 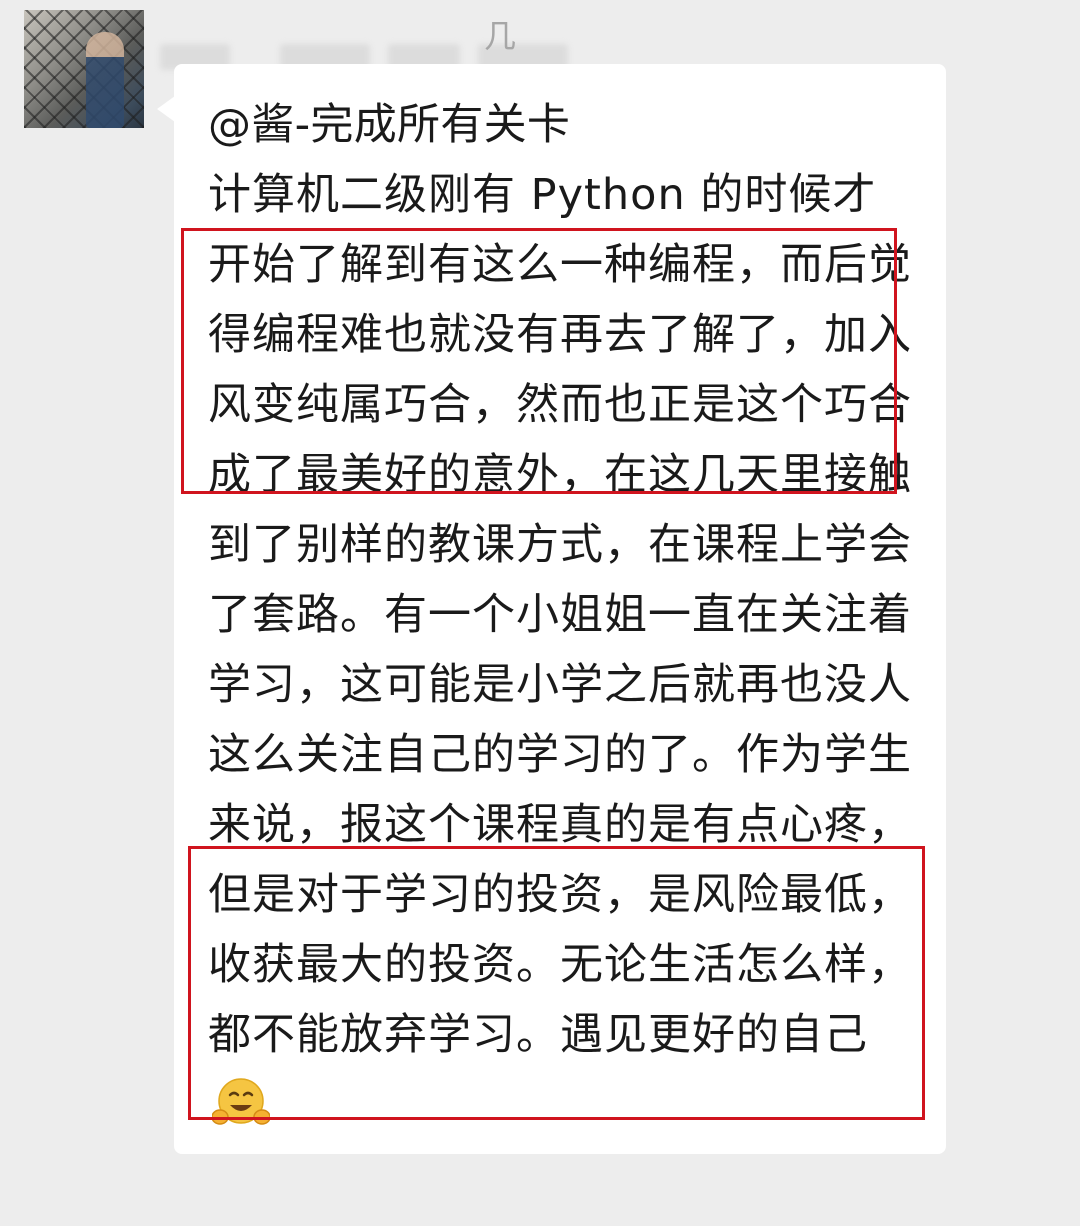 I want to click on avatar, so click(x=84, y=69).